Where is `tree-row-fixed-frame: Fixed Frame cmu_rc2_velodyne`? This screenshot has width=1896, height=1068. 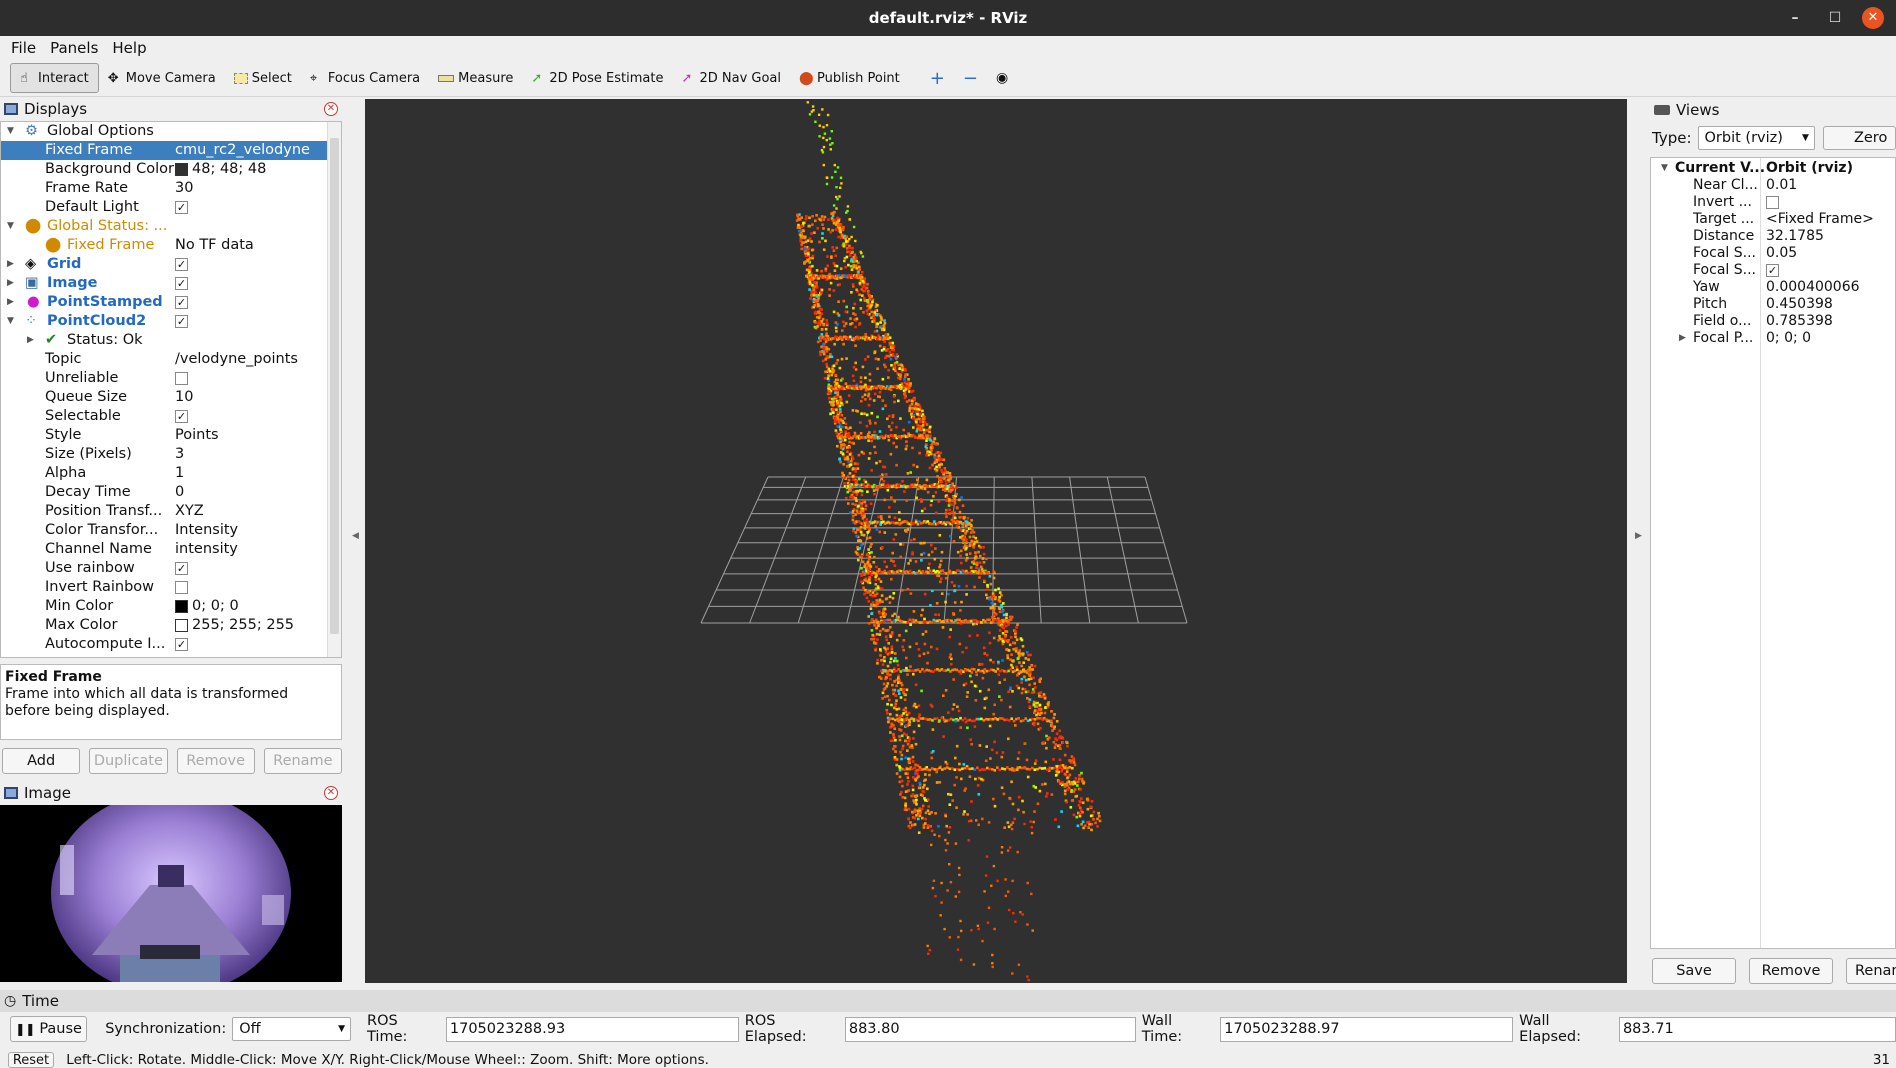 tree-row-fixed-frame: Fixed Frame cmu_rc2_velodyne is located at coordinates (171, 150).